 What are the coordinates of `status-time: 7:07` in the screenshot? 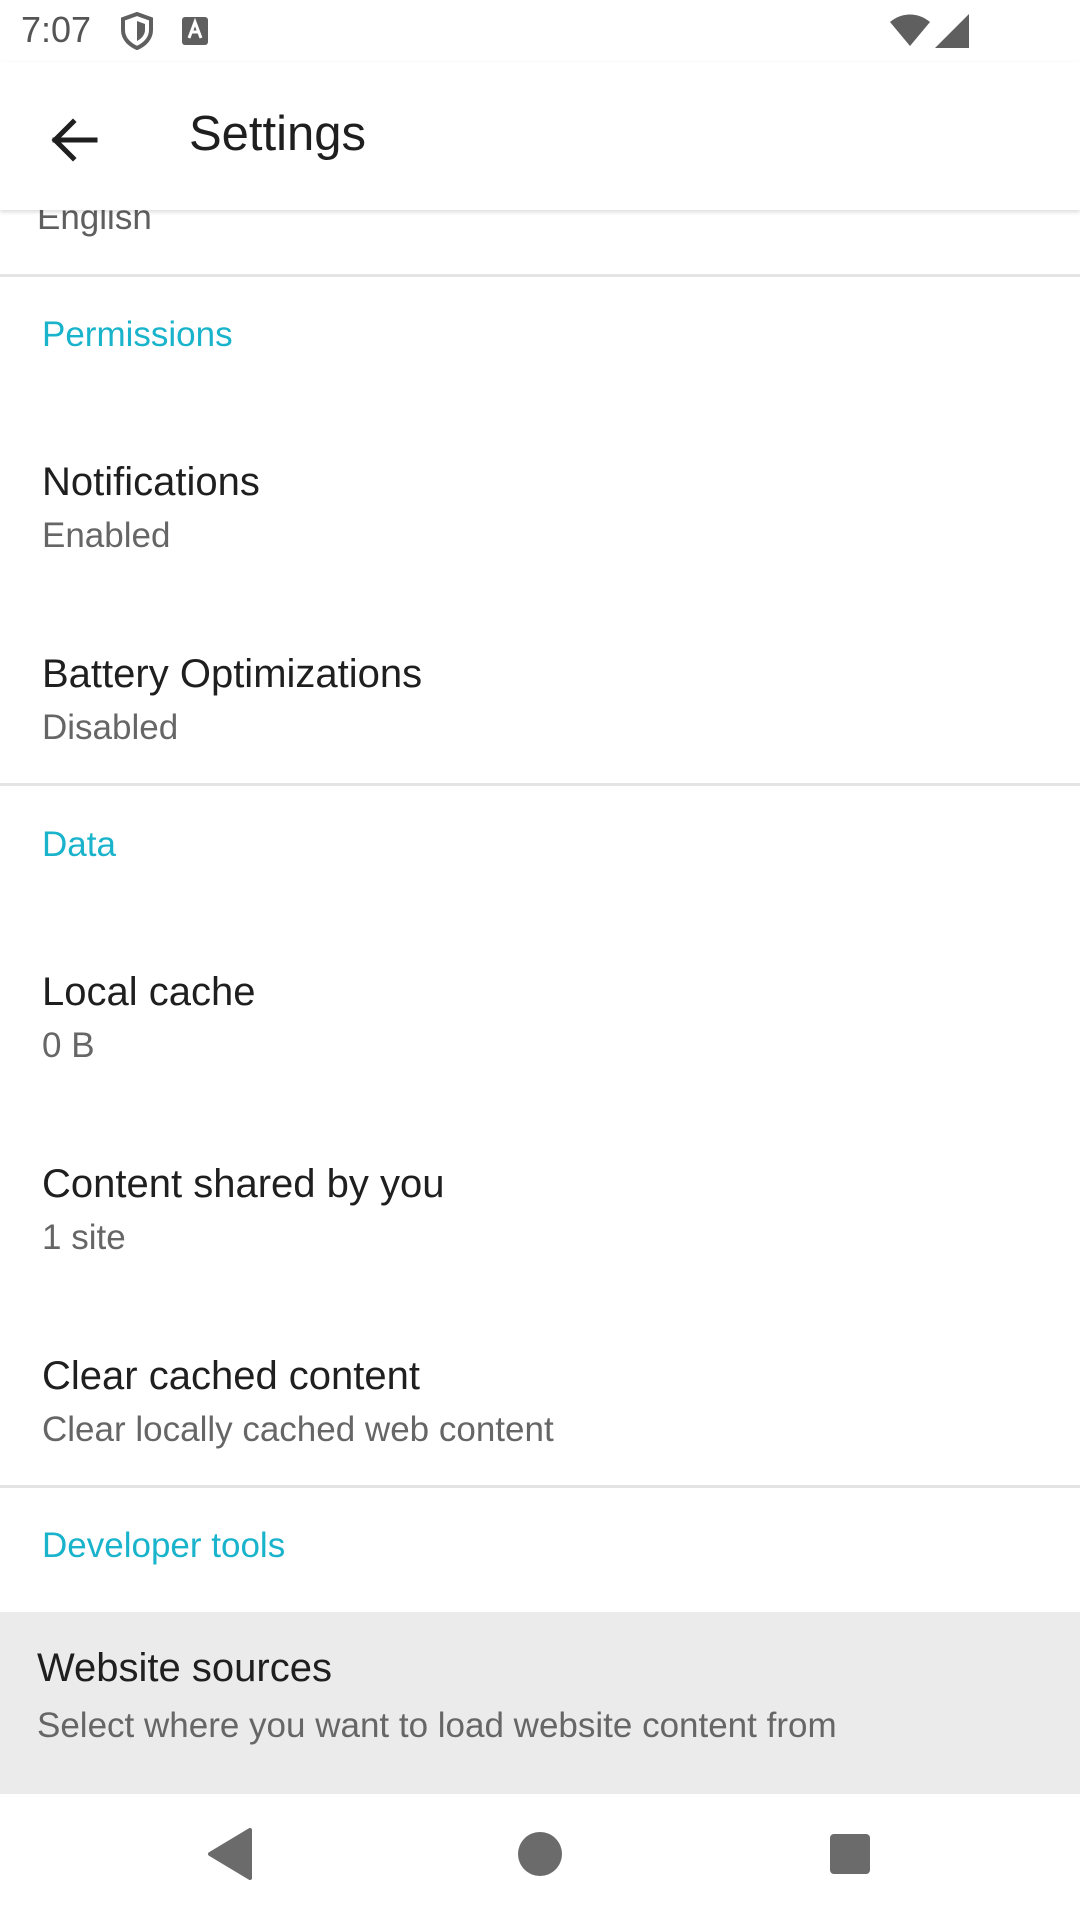 It's located at (56, 29).